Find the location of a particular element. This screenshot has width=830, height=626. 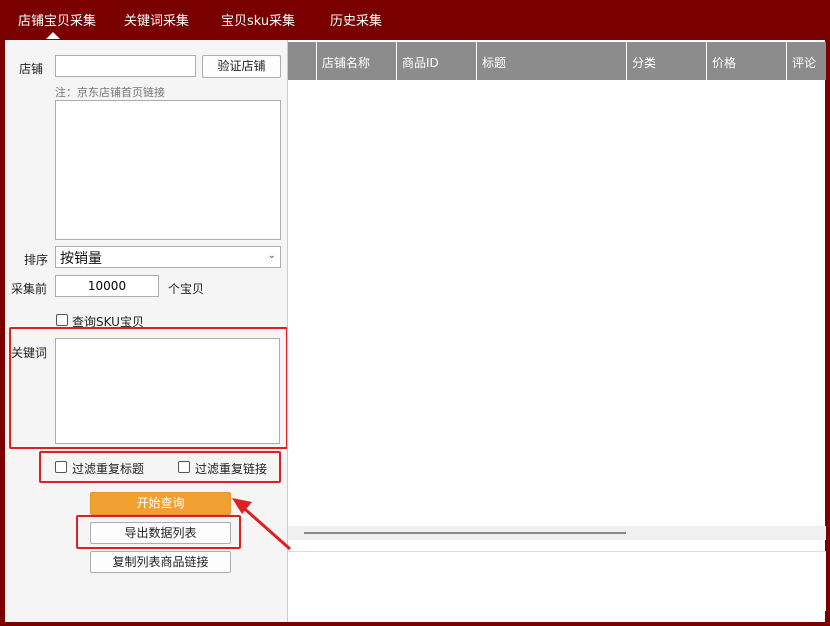

collect-prefix-label: 采集前 is located at coordinates (29, 289).